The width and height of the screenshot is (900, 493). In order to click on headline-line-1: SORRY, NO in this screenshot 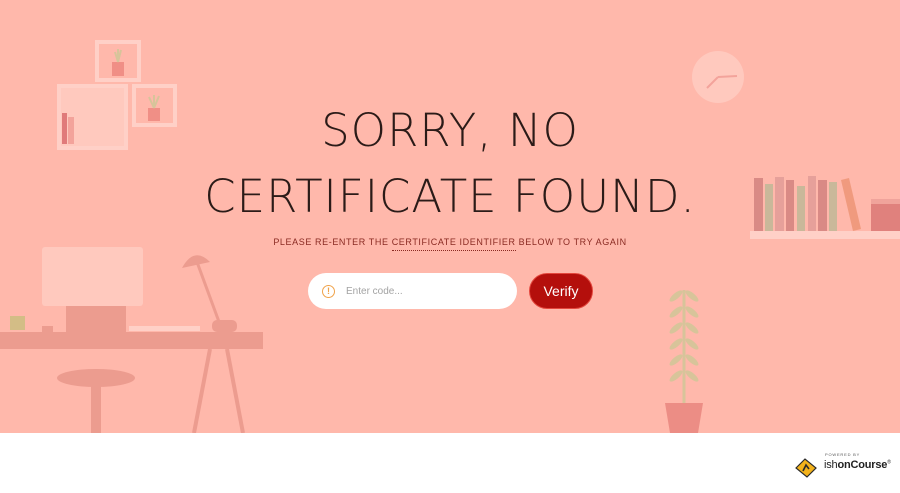, I will do `click(450, 130)`.